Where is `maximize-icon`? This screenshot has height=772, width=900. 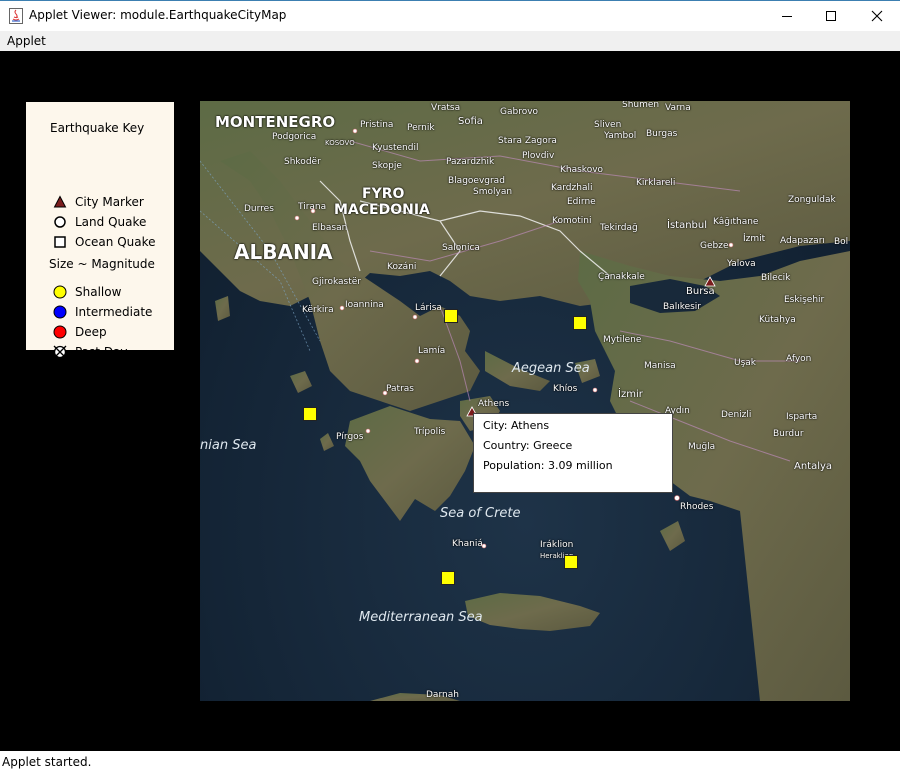
maximize-icon is located at coordinates (831, 16).